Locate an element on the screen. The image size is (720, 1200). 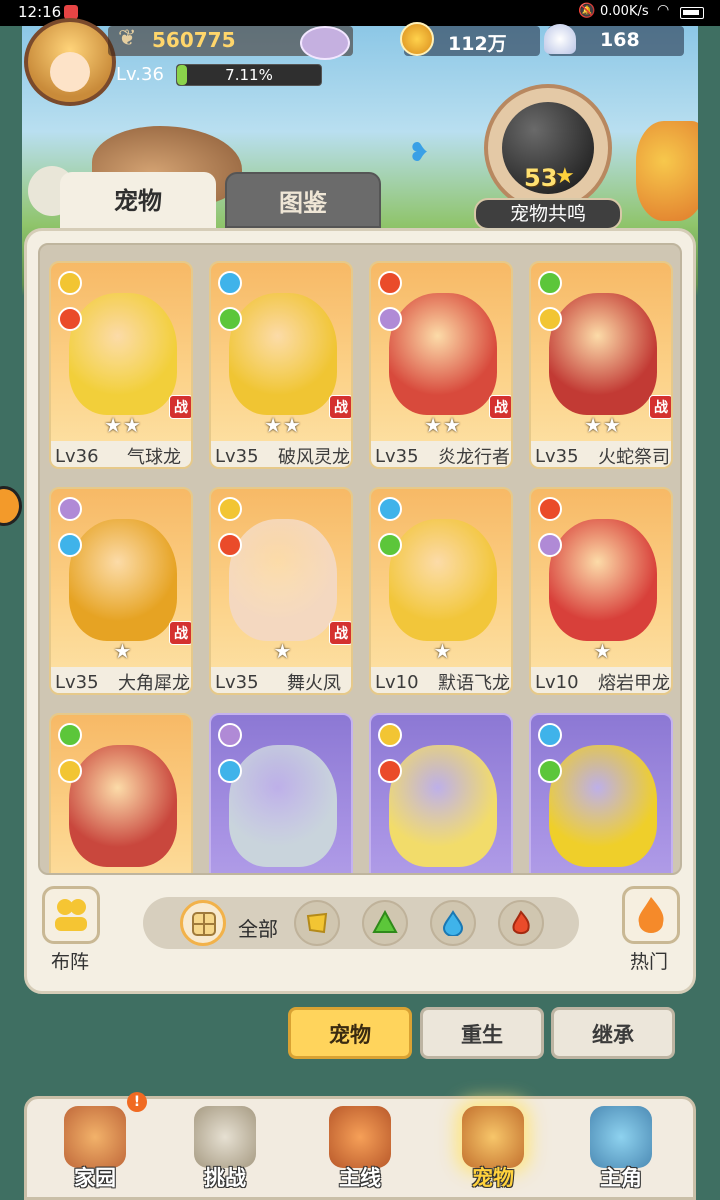
subtab-pets: 宠物 is located at coordinates (350, 1033).